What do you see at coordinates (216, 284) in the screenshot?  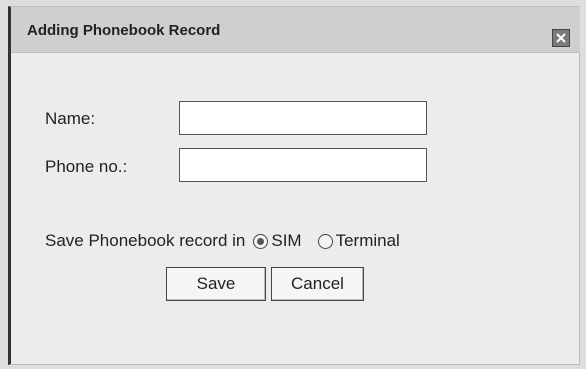 I see `save-button: Save` at bounding box center [216, 284].